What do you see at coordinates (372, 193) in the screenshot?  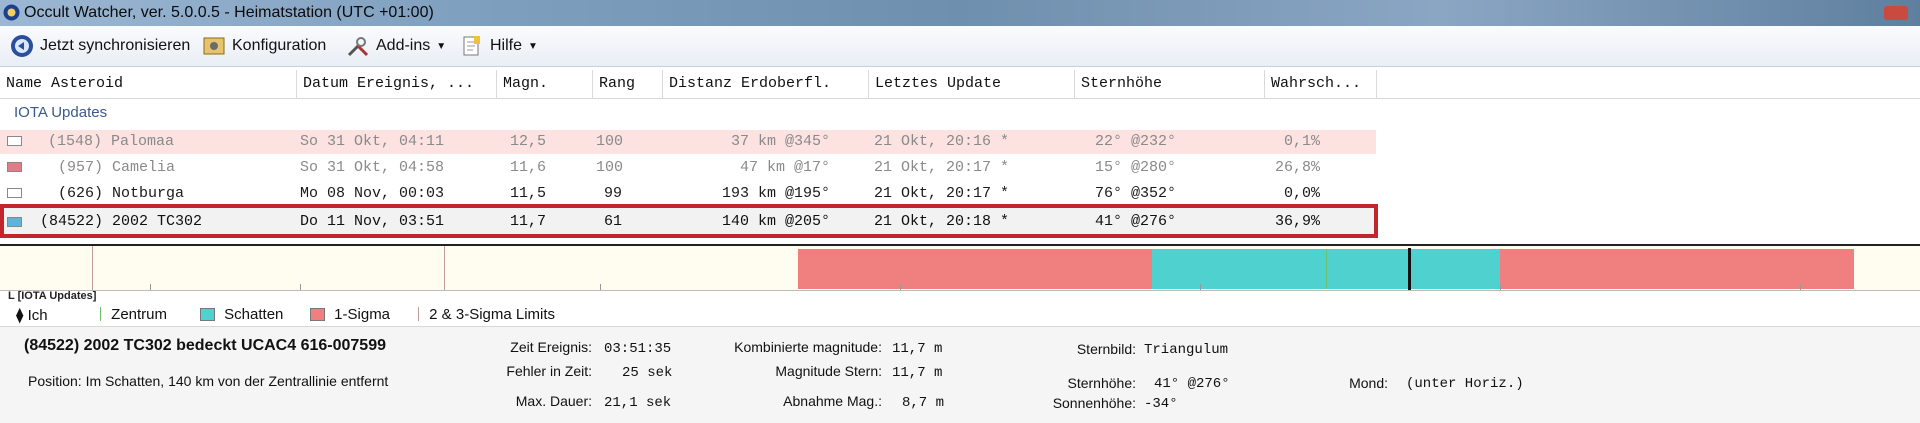 I see `cell-date: Mo 08 Nov, 00:03` at bounding box center [372, 193].